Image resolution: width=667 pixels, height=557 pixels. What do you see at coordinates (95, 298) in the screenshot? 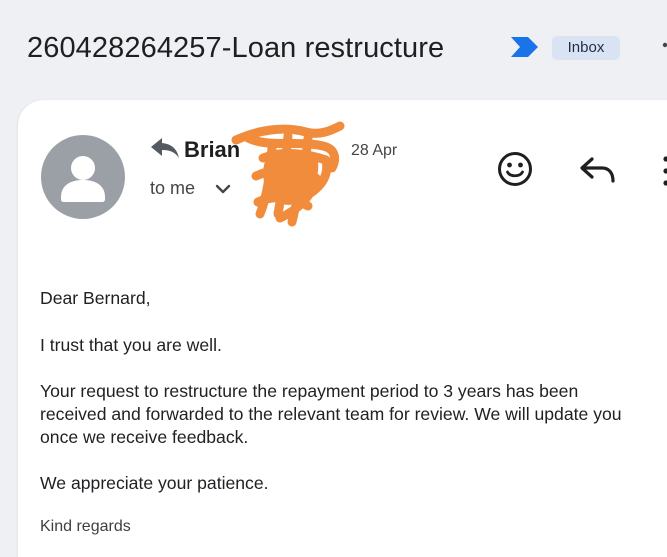
I see `greeting-line: Dear Bernard,` at bounding box center [95, 298].